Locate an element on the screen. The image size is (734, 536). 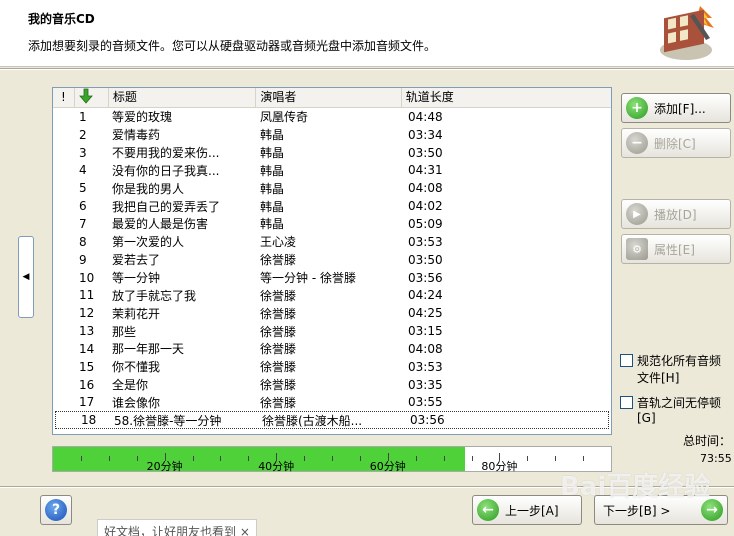
timeline-label: 20分钟 is located at coordinates (164, 466).